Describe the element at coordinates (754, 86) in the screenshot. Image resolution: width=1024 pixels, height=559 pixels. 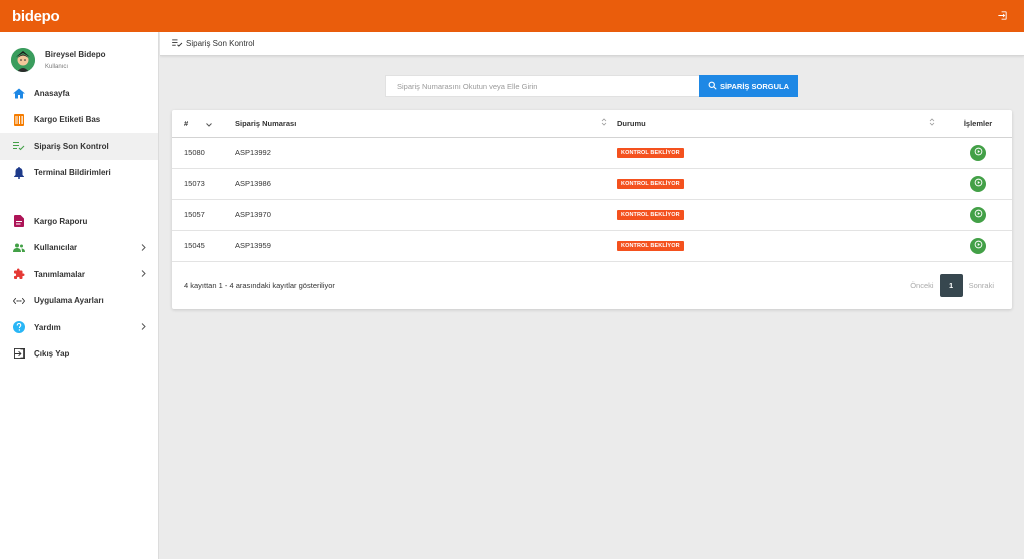
I see `query-order-label: SİPARİŞ SORGULA` at that location.